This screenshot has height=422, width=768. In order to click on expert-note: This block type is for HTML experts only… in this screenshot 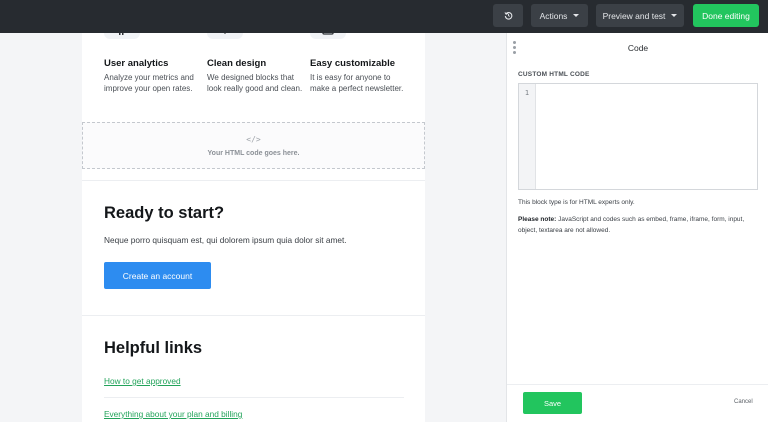, I will do `click(576, 202)`.